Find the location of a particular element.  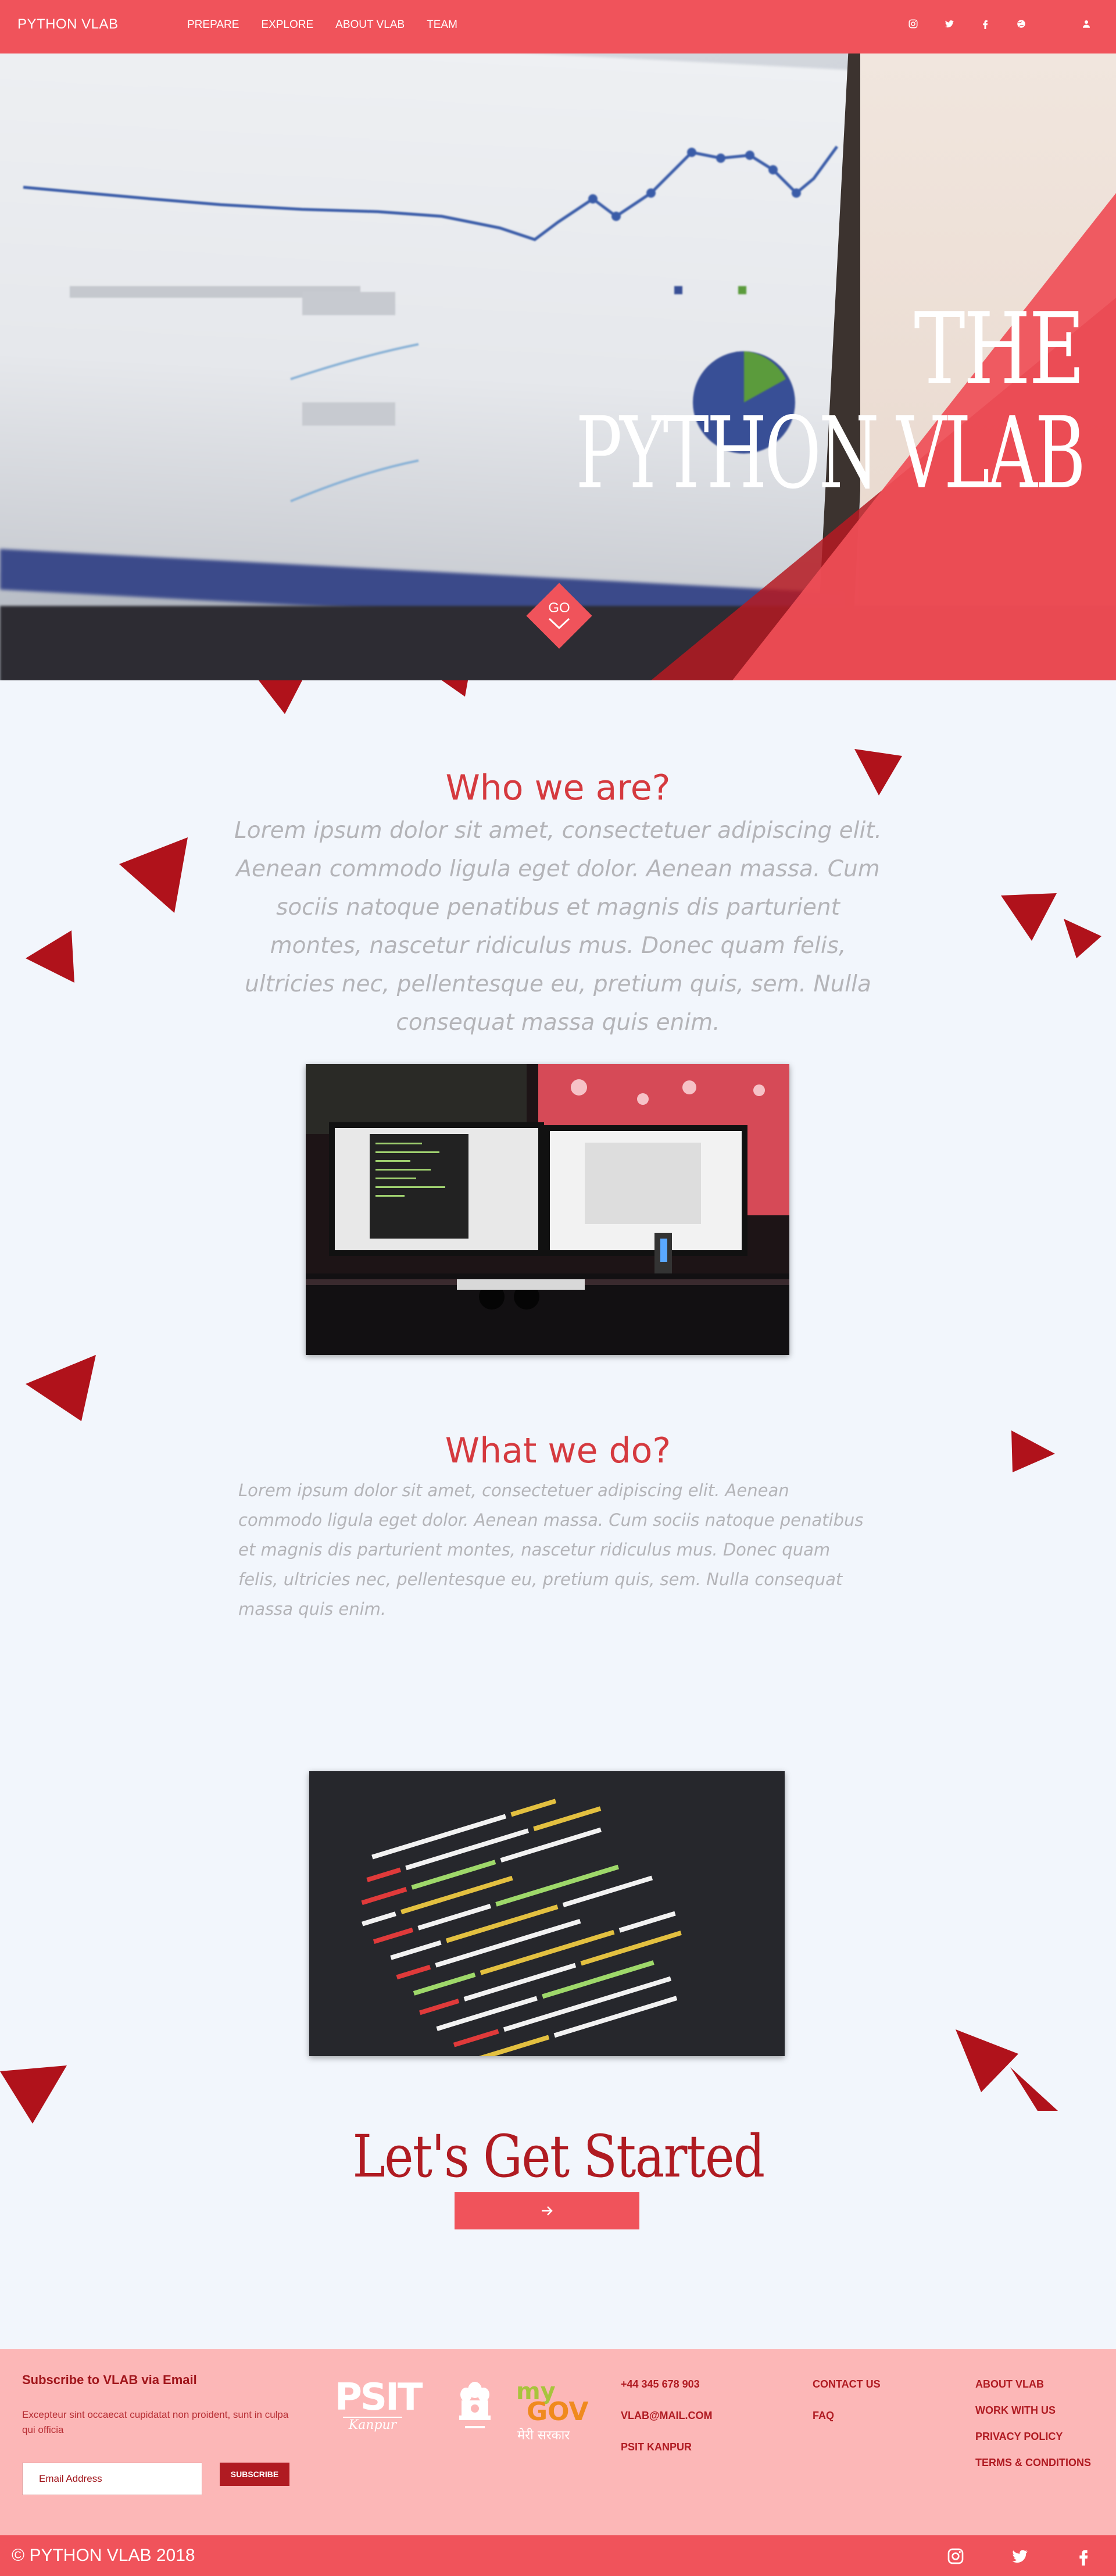

nav-link-explore: EXPLORE is located at coordinates (287, 25).